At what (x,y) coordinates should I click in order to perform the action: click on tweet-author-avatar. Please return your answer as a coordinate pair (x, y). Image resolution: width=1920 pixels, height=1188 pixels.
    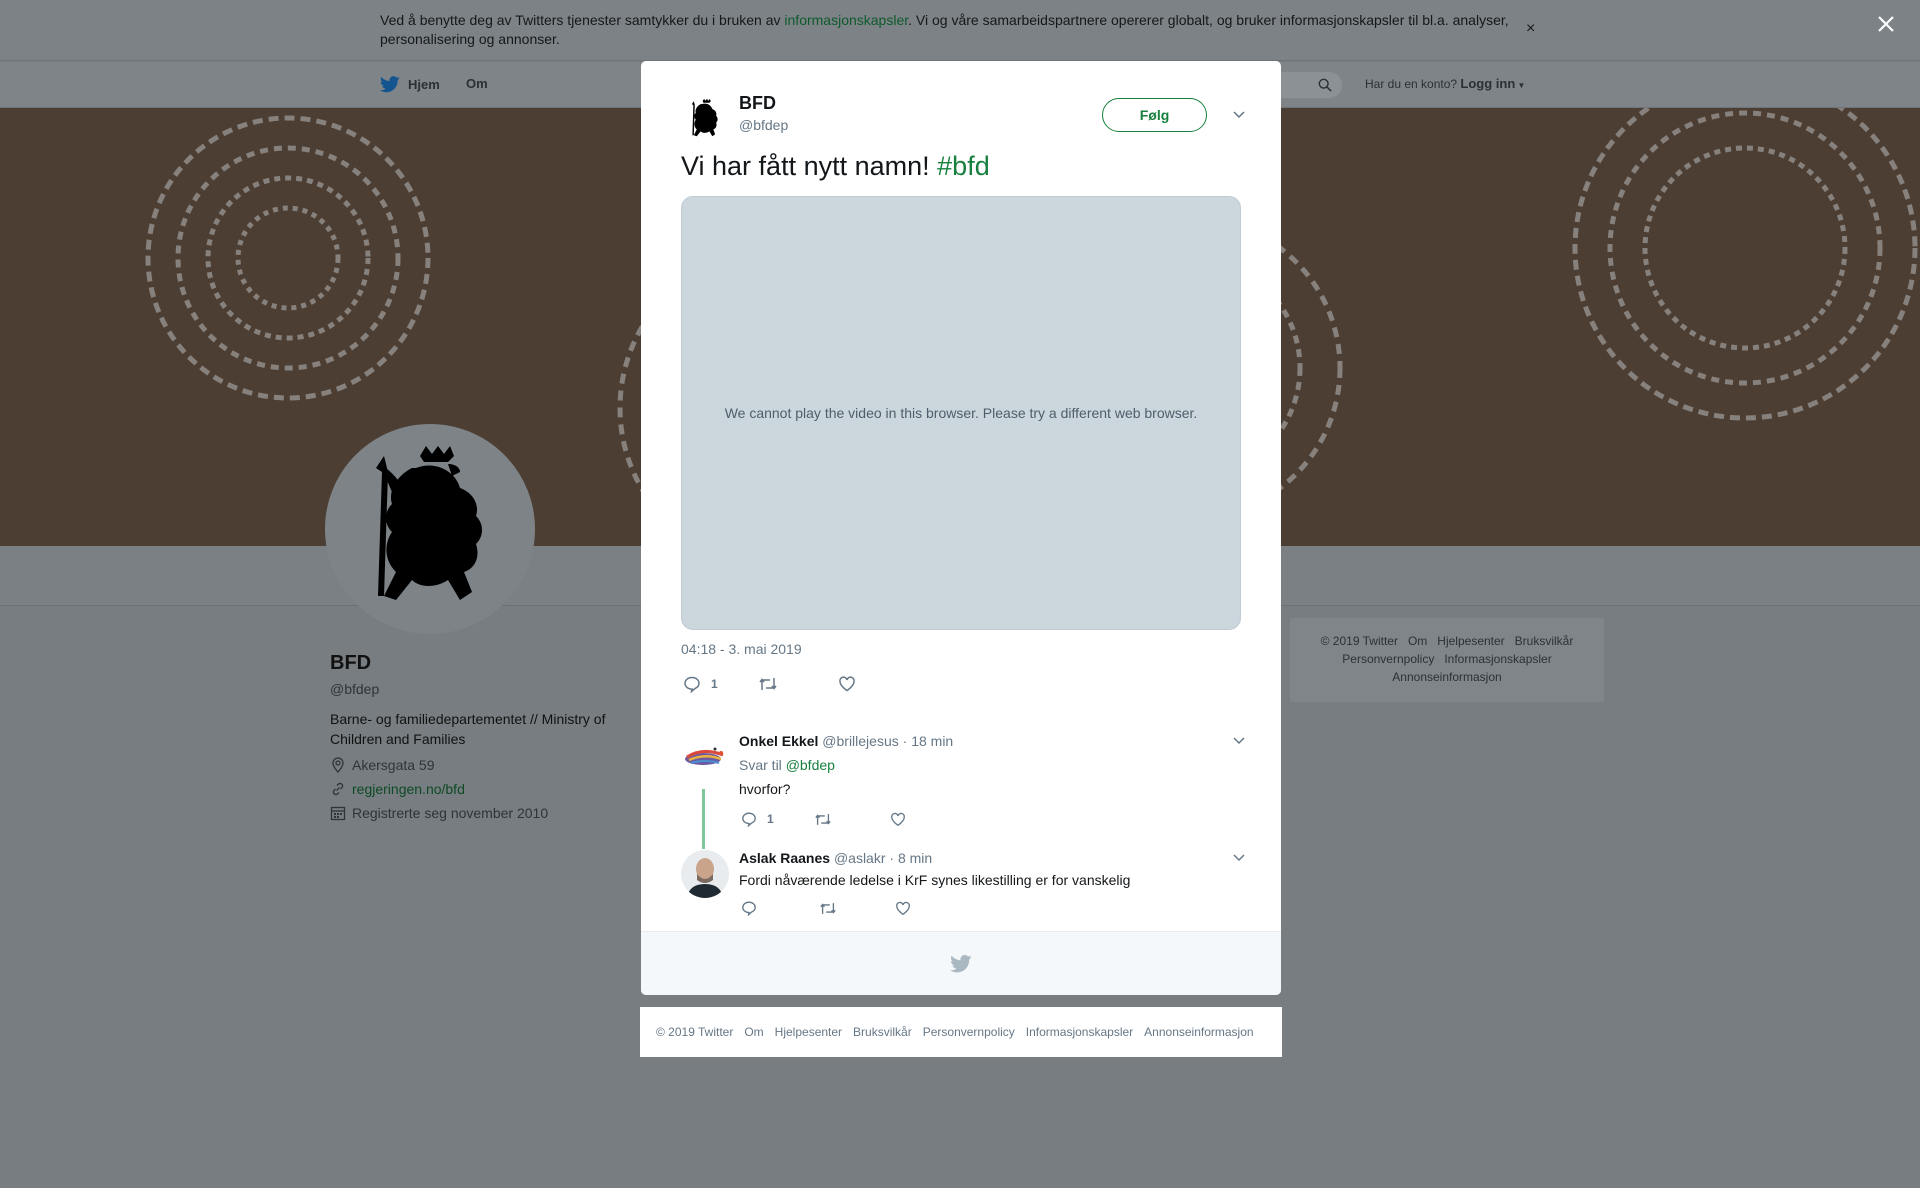
    Looking at the image, I should click on (705, 119).